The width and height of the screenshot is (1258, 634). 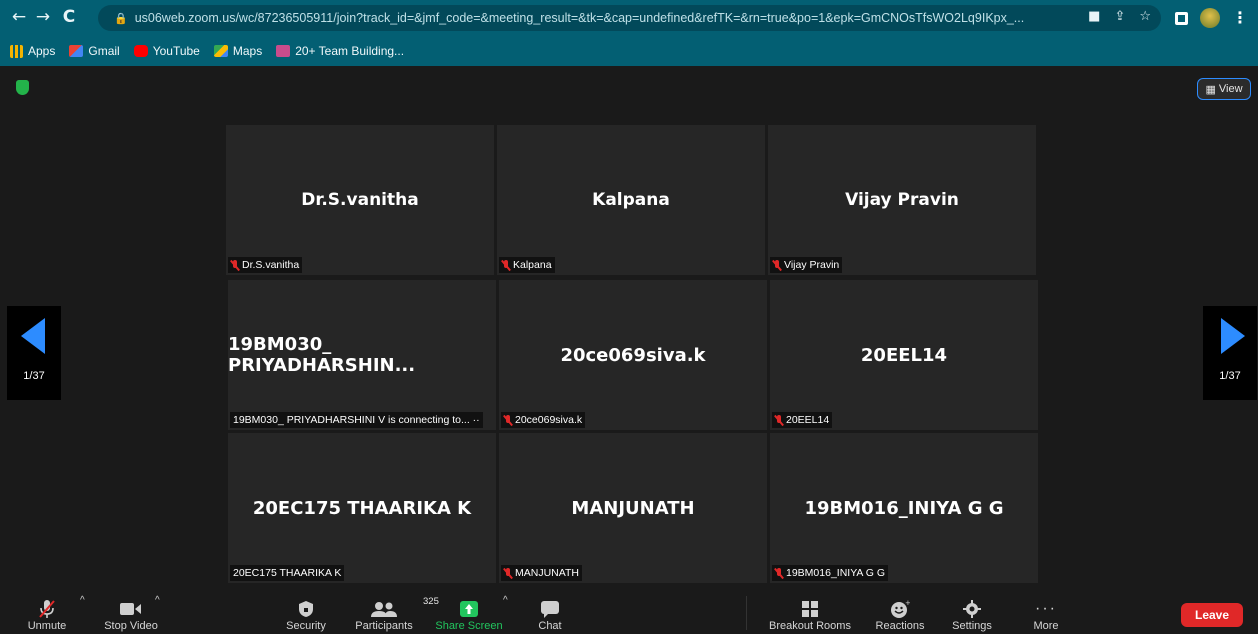 I want to click on chat-button: Chat, so click(x=550, y=613).